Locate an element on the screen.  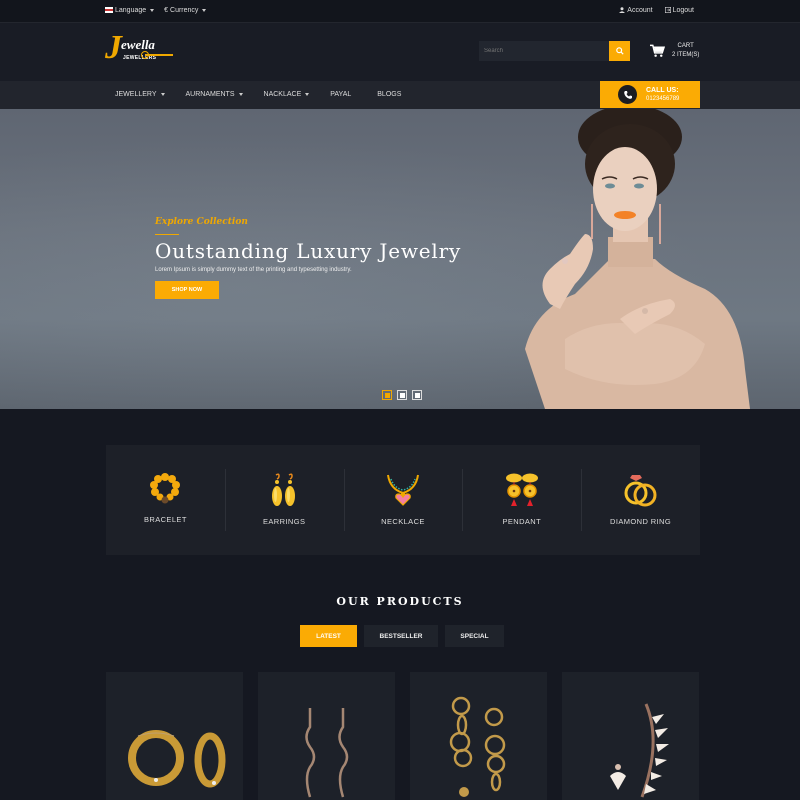
nav-item-aurnaments: AURNAMENTS is located at coordinates (214, 94).